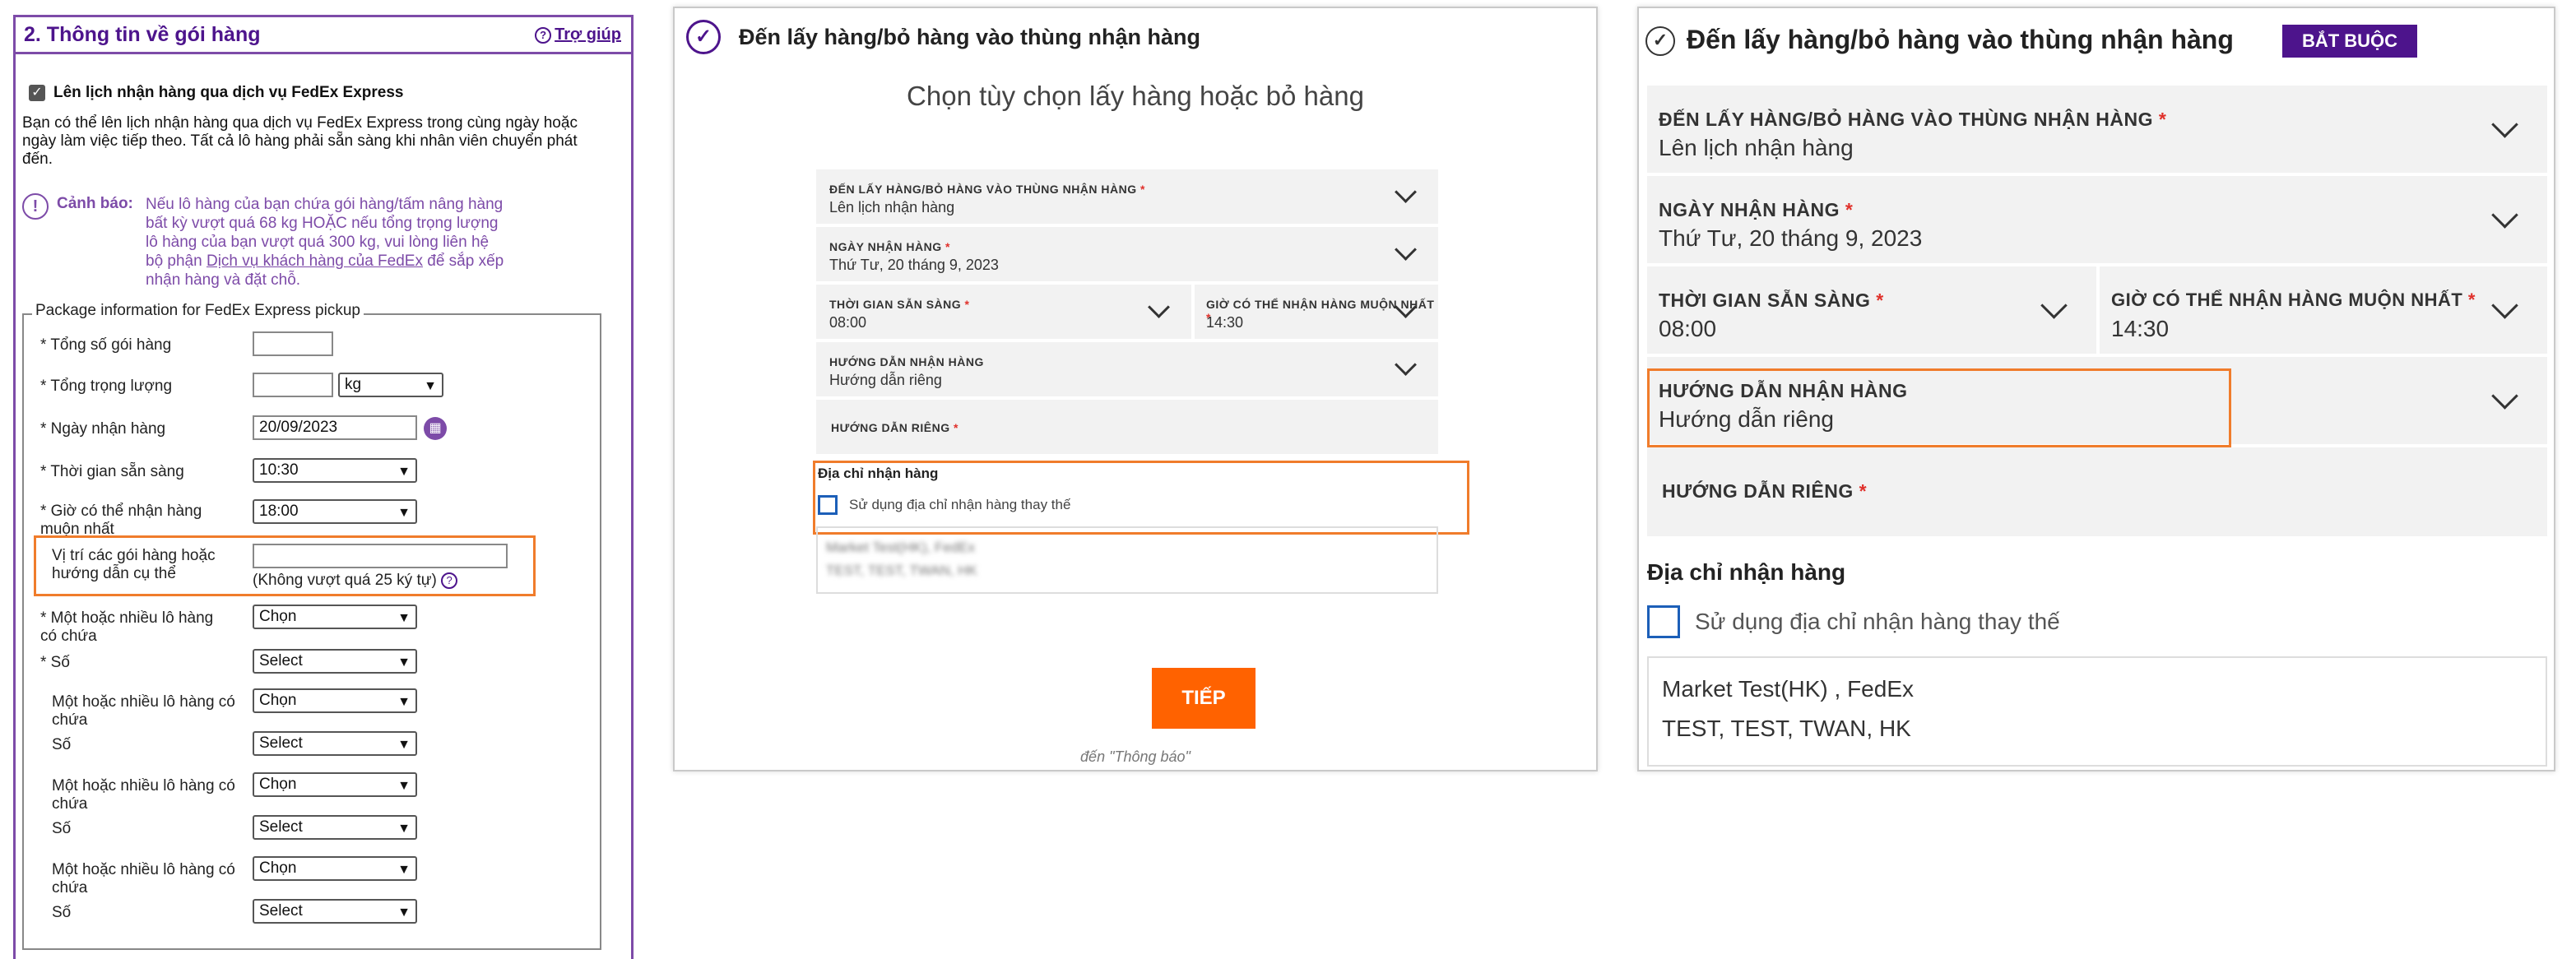 This screenshot has width=2576, height=959. Describe the element at coordinates (35, 206) in the screenshot. I see `warning-icon: !` at that location.